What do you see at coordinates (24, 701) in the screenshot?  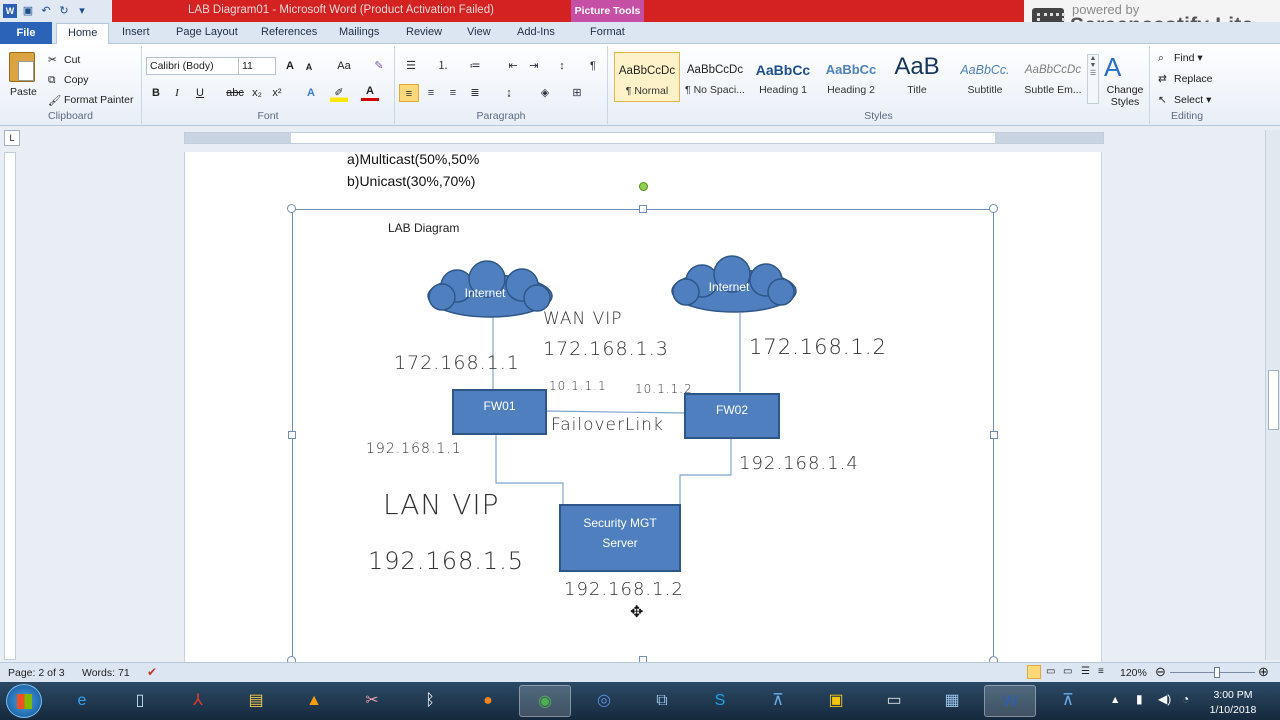 I see `start-button` at bounding box center [24, 701].